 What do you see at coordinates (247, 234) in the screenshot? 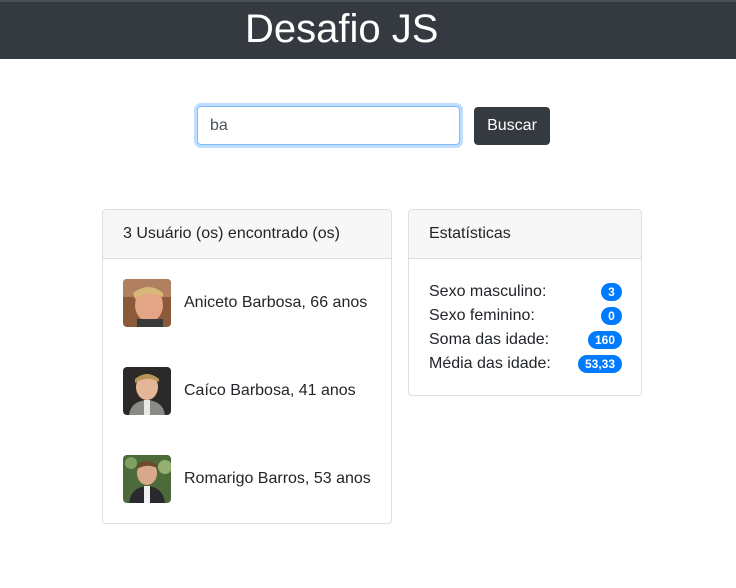
I see `users-card-header: 3 Usuário (os) encontrado (os)` at bounding box center [247, 234].